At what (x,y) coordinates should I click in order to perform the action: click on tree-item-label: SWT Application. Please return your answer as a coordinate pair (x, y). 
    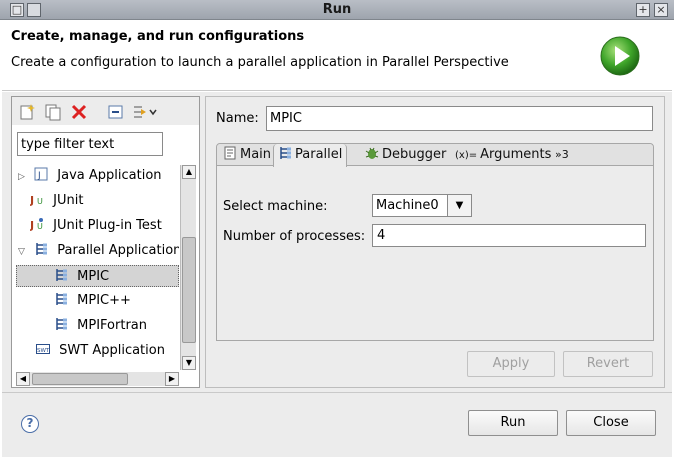
    Looking at the image, I should click on (112, 350).